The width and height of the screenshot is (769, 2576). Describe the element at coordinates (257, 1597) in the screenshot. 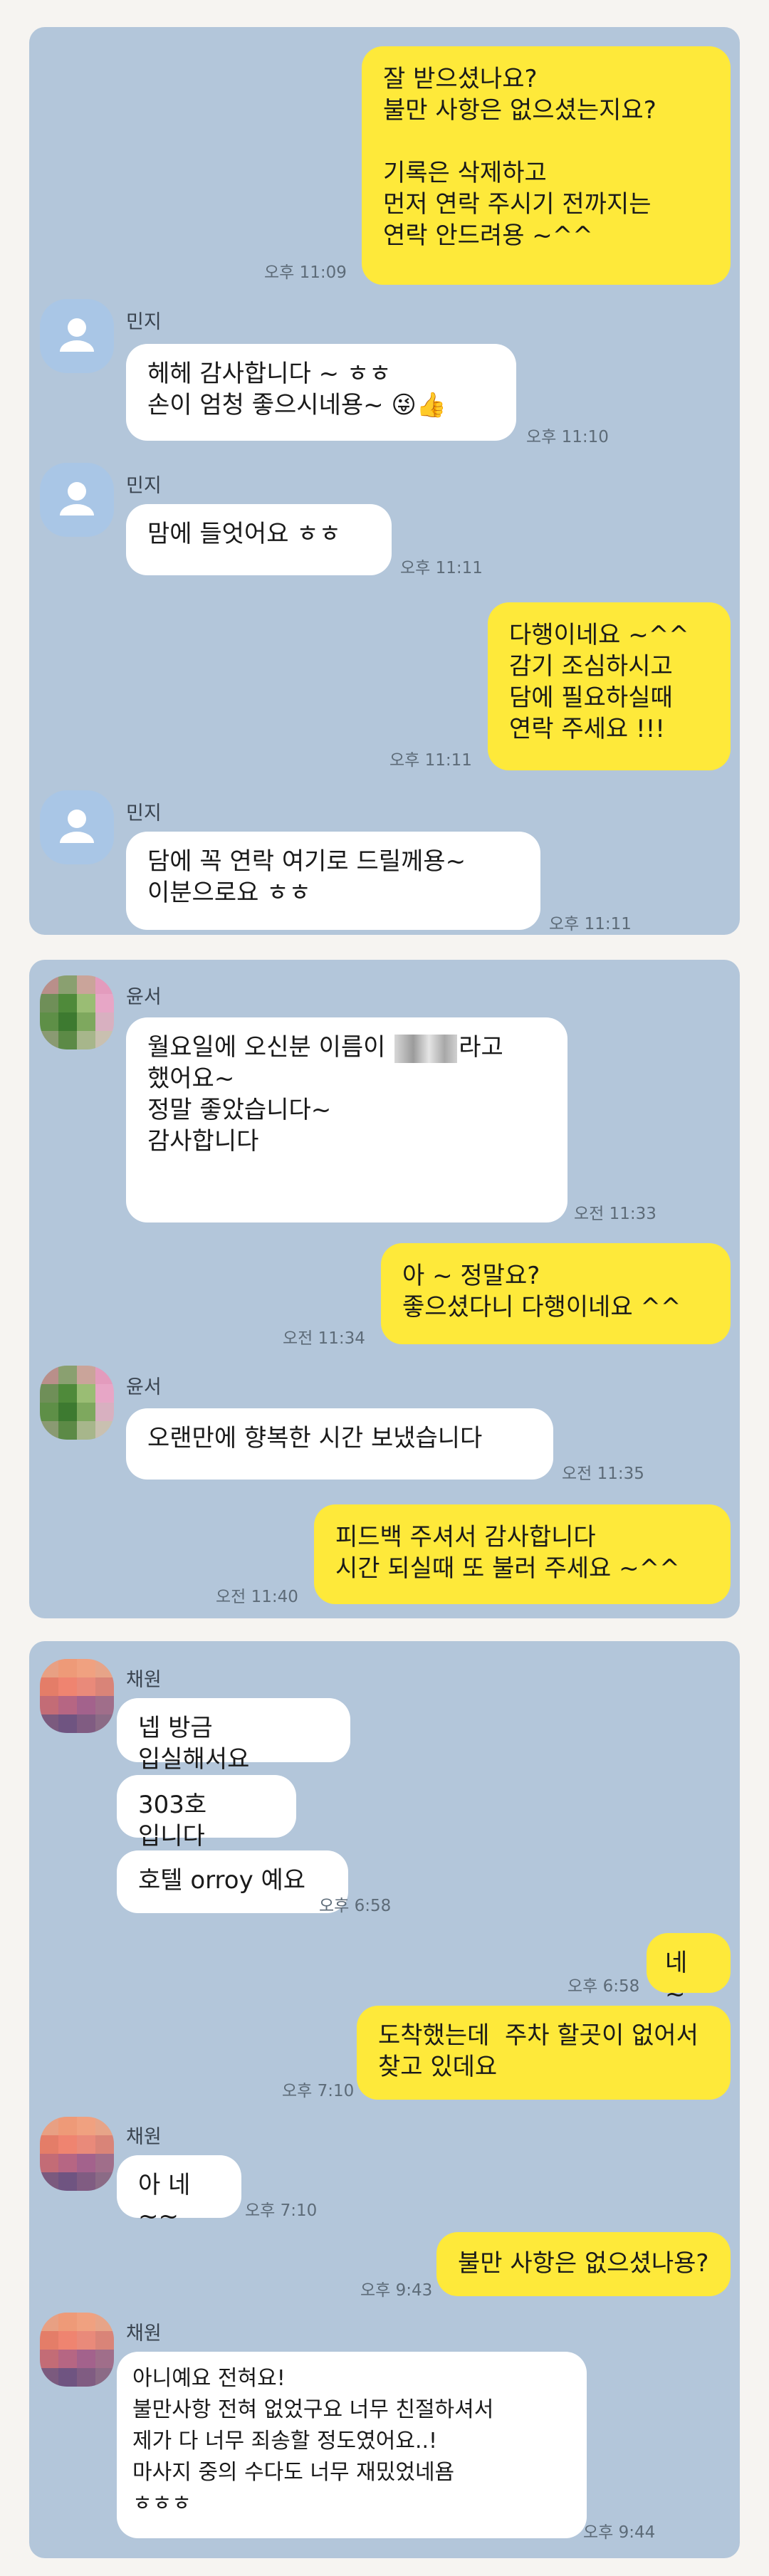

I see `message-time: 오전 11:40` at that location.